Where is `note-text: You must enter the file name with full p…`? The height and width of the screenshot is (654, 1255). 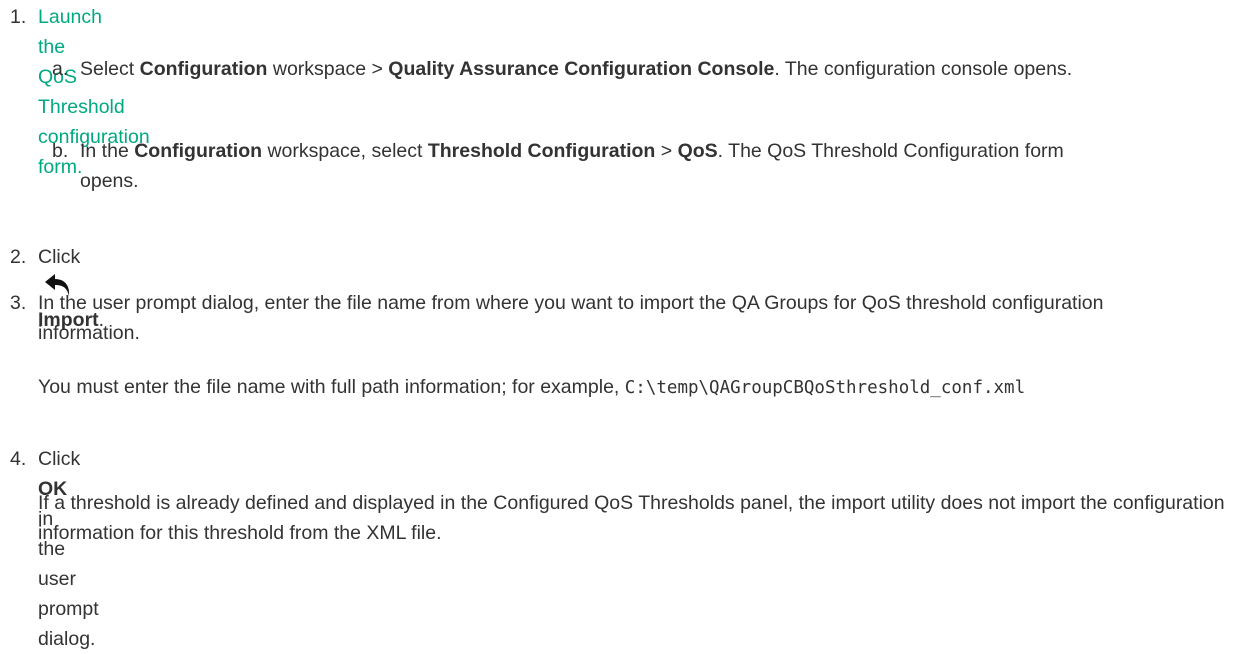
note-text: You must enter the file name with full p… is located at coordinates (532, 387).